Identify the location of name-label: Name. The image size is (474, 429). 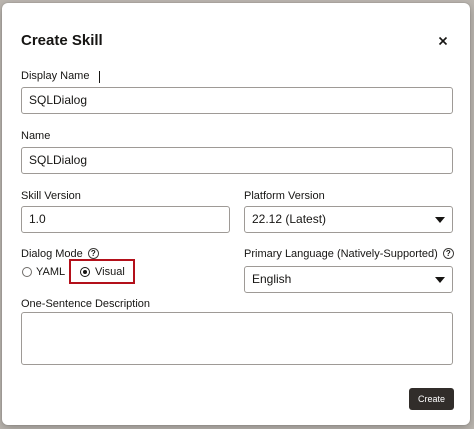
(36, 136).